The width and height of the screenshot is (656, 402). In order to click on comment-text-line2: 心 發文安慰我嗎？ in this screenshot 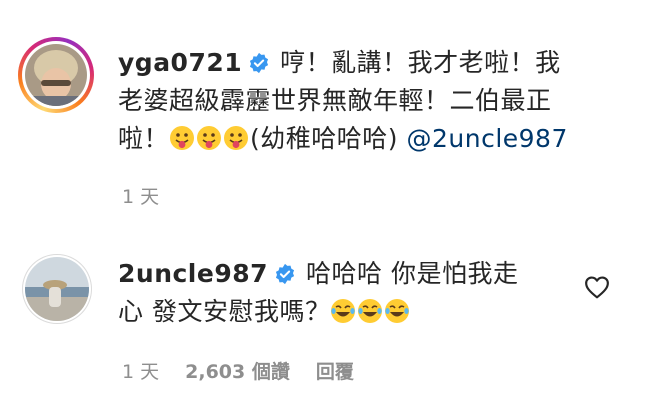, I will do `click(224, 311)`.